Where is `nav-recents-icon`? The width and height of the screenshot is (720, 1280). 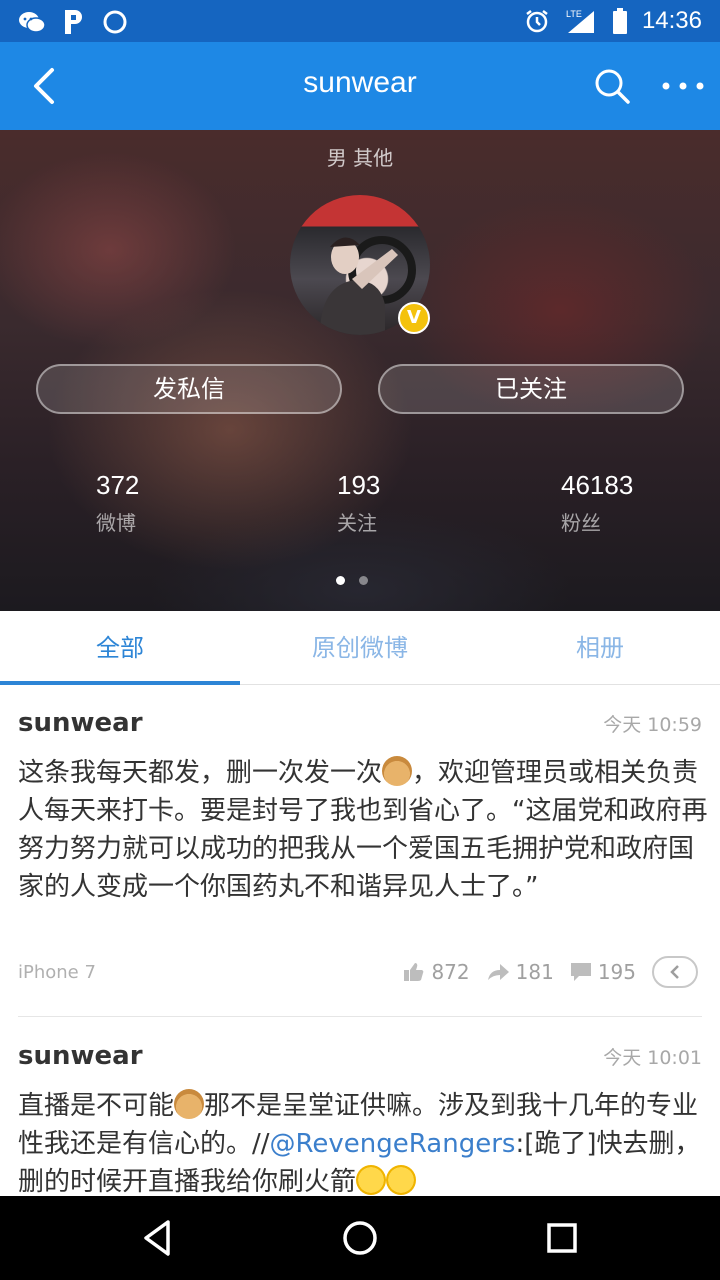 nav-recents-icon is located at coordinates (562, 1238).